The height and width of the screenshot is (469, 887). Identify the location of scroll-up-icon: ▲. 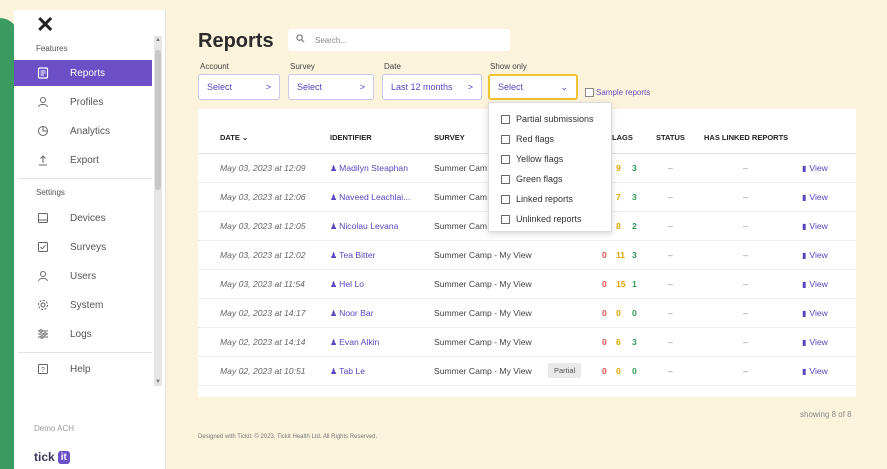
(158, 40).